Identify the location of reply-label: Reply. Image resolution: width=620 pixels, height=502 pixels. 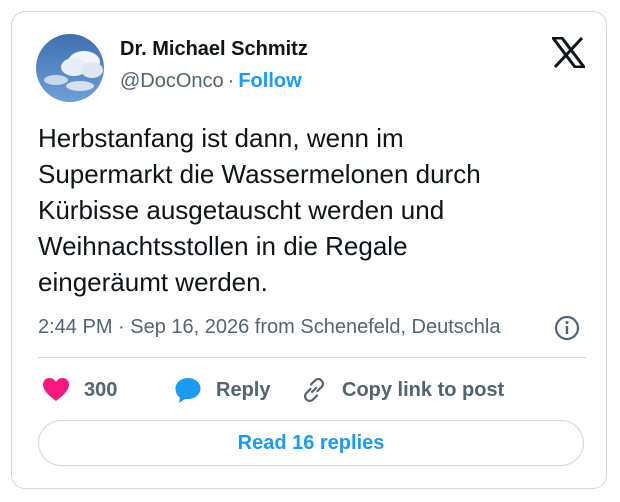
(243, 389).